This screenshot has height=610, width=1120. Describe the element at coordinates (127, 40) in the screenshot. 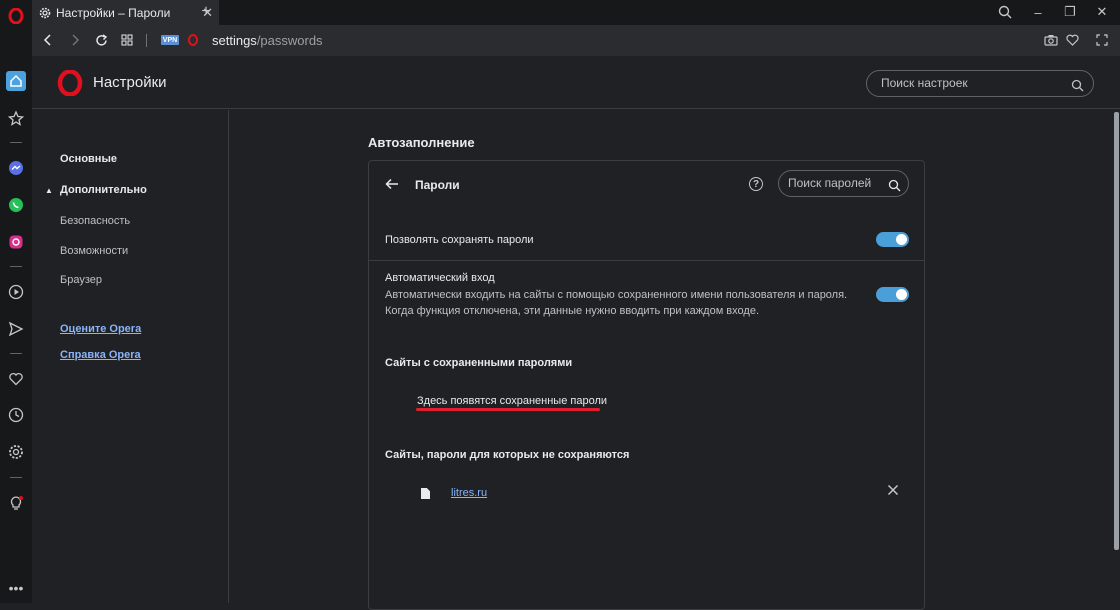

I see `speed-dial-grid-icon` at that location.